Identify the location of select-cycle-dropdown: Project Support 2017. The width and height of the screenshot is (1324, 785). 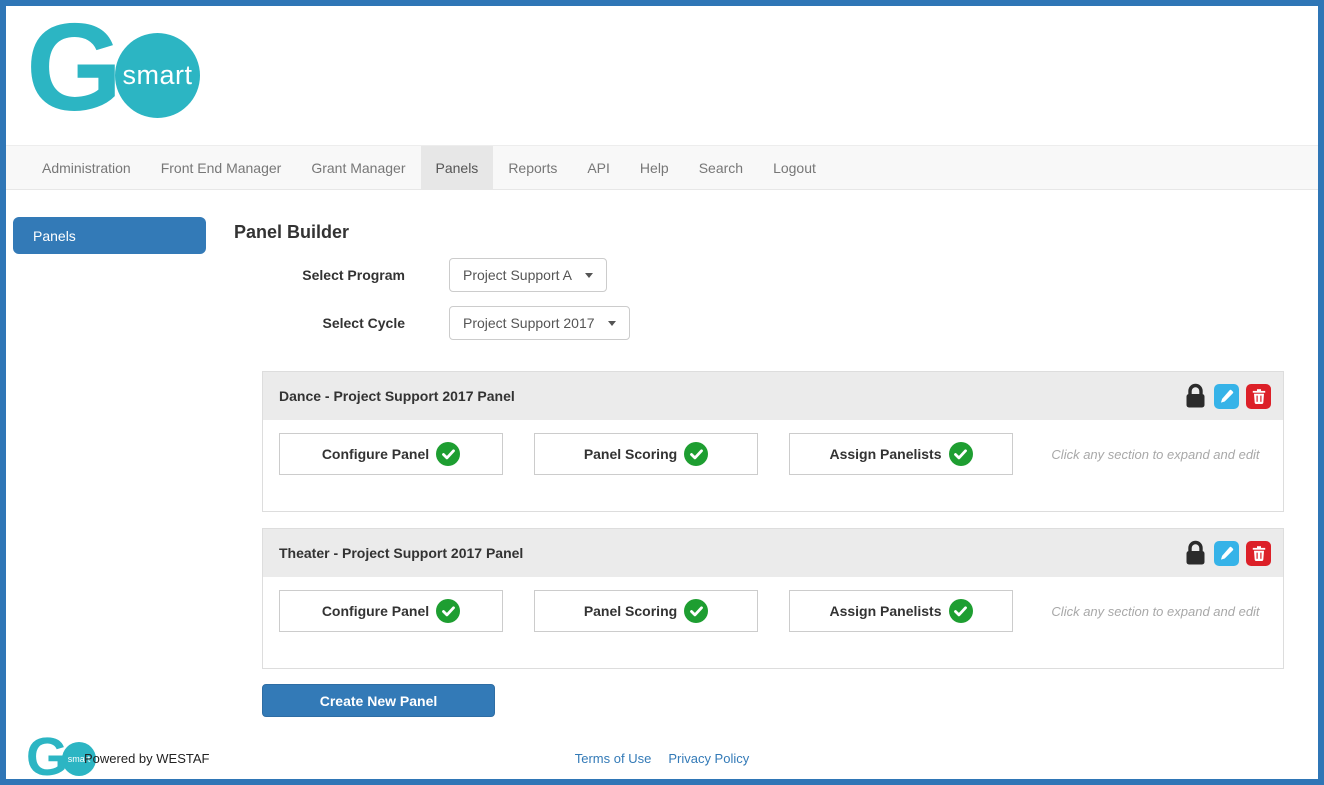
(539, 323).